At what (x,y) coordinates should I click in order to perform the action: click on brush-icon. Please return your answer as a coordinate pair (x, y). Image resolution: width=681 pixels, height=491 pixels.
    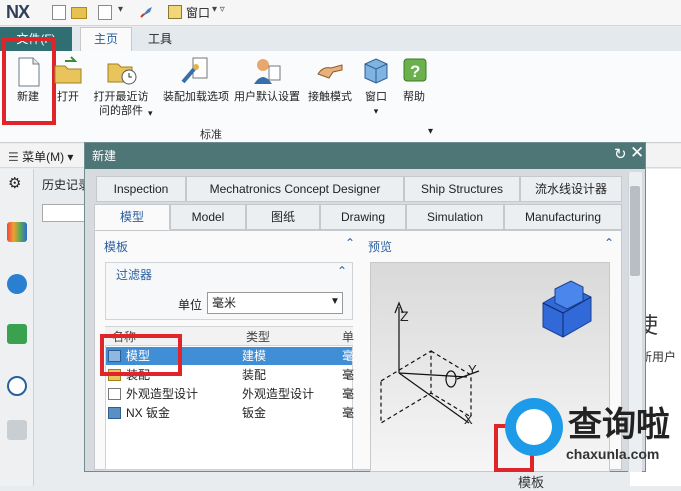
    Looking at the image, I should click on (147, 12).